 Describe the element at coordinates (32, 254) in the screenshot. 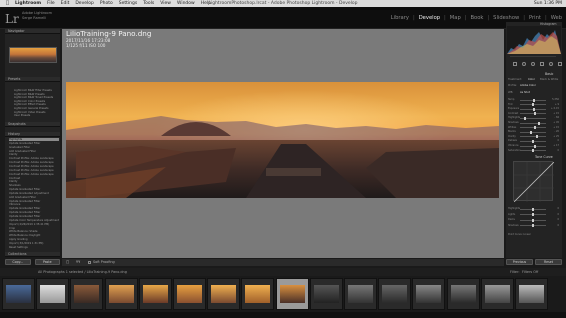

I see `collections-header: Collections` at that location.